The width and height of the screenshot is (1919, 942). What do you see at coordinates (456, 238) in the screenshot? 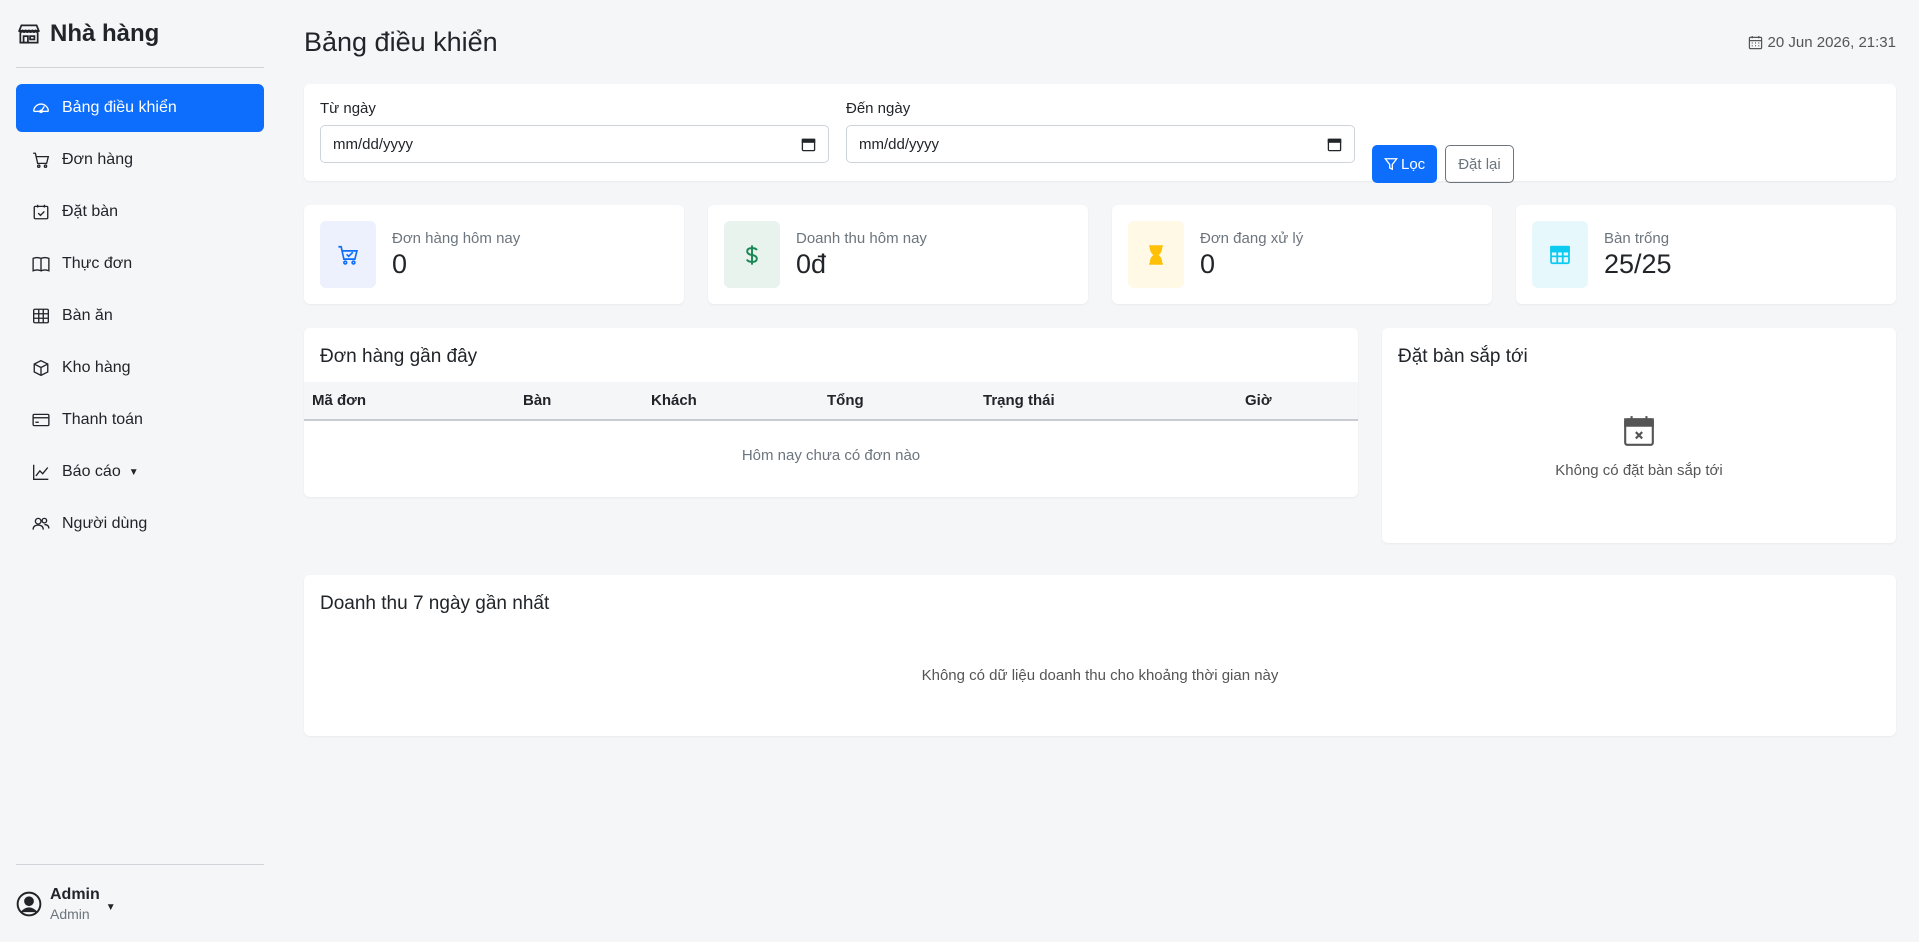
I see `stat-label: Đơn hàng hôm nay` at bounding box center [456, 238].